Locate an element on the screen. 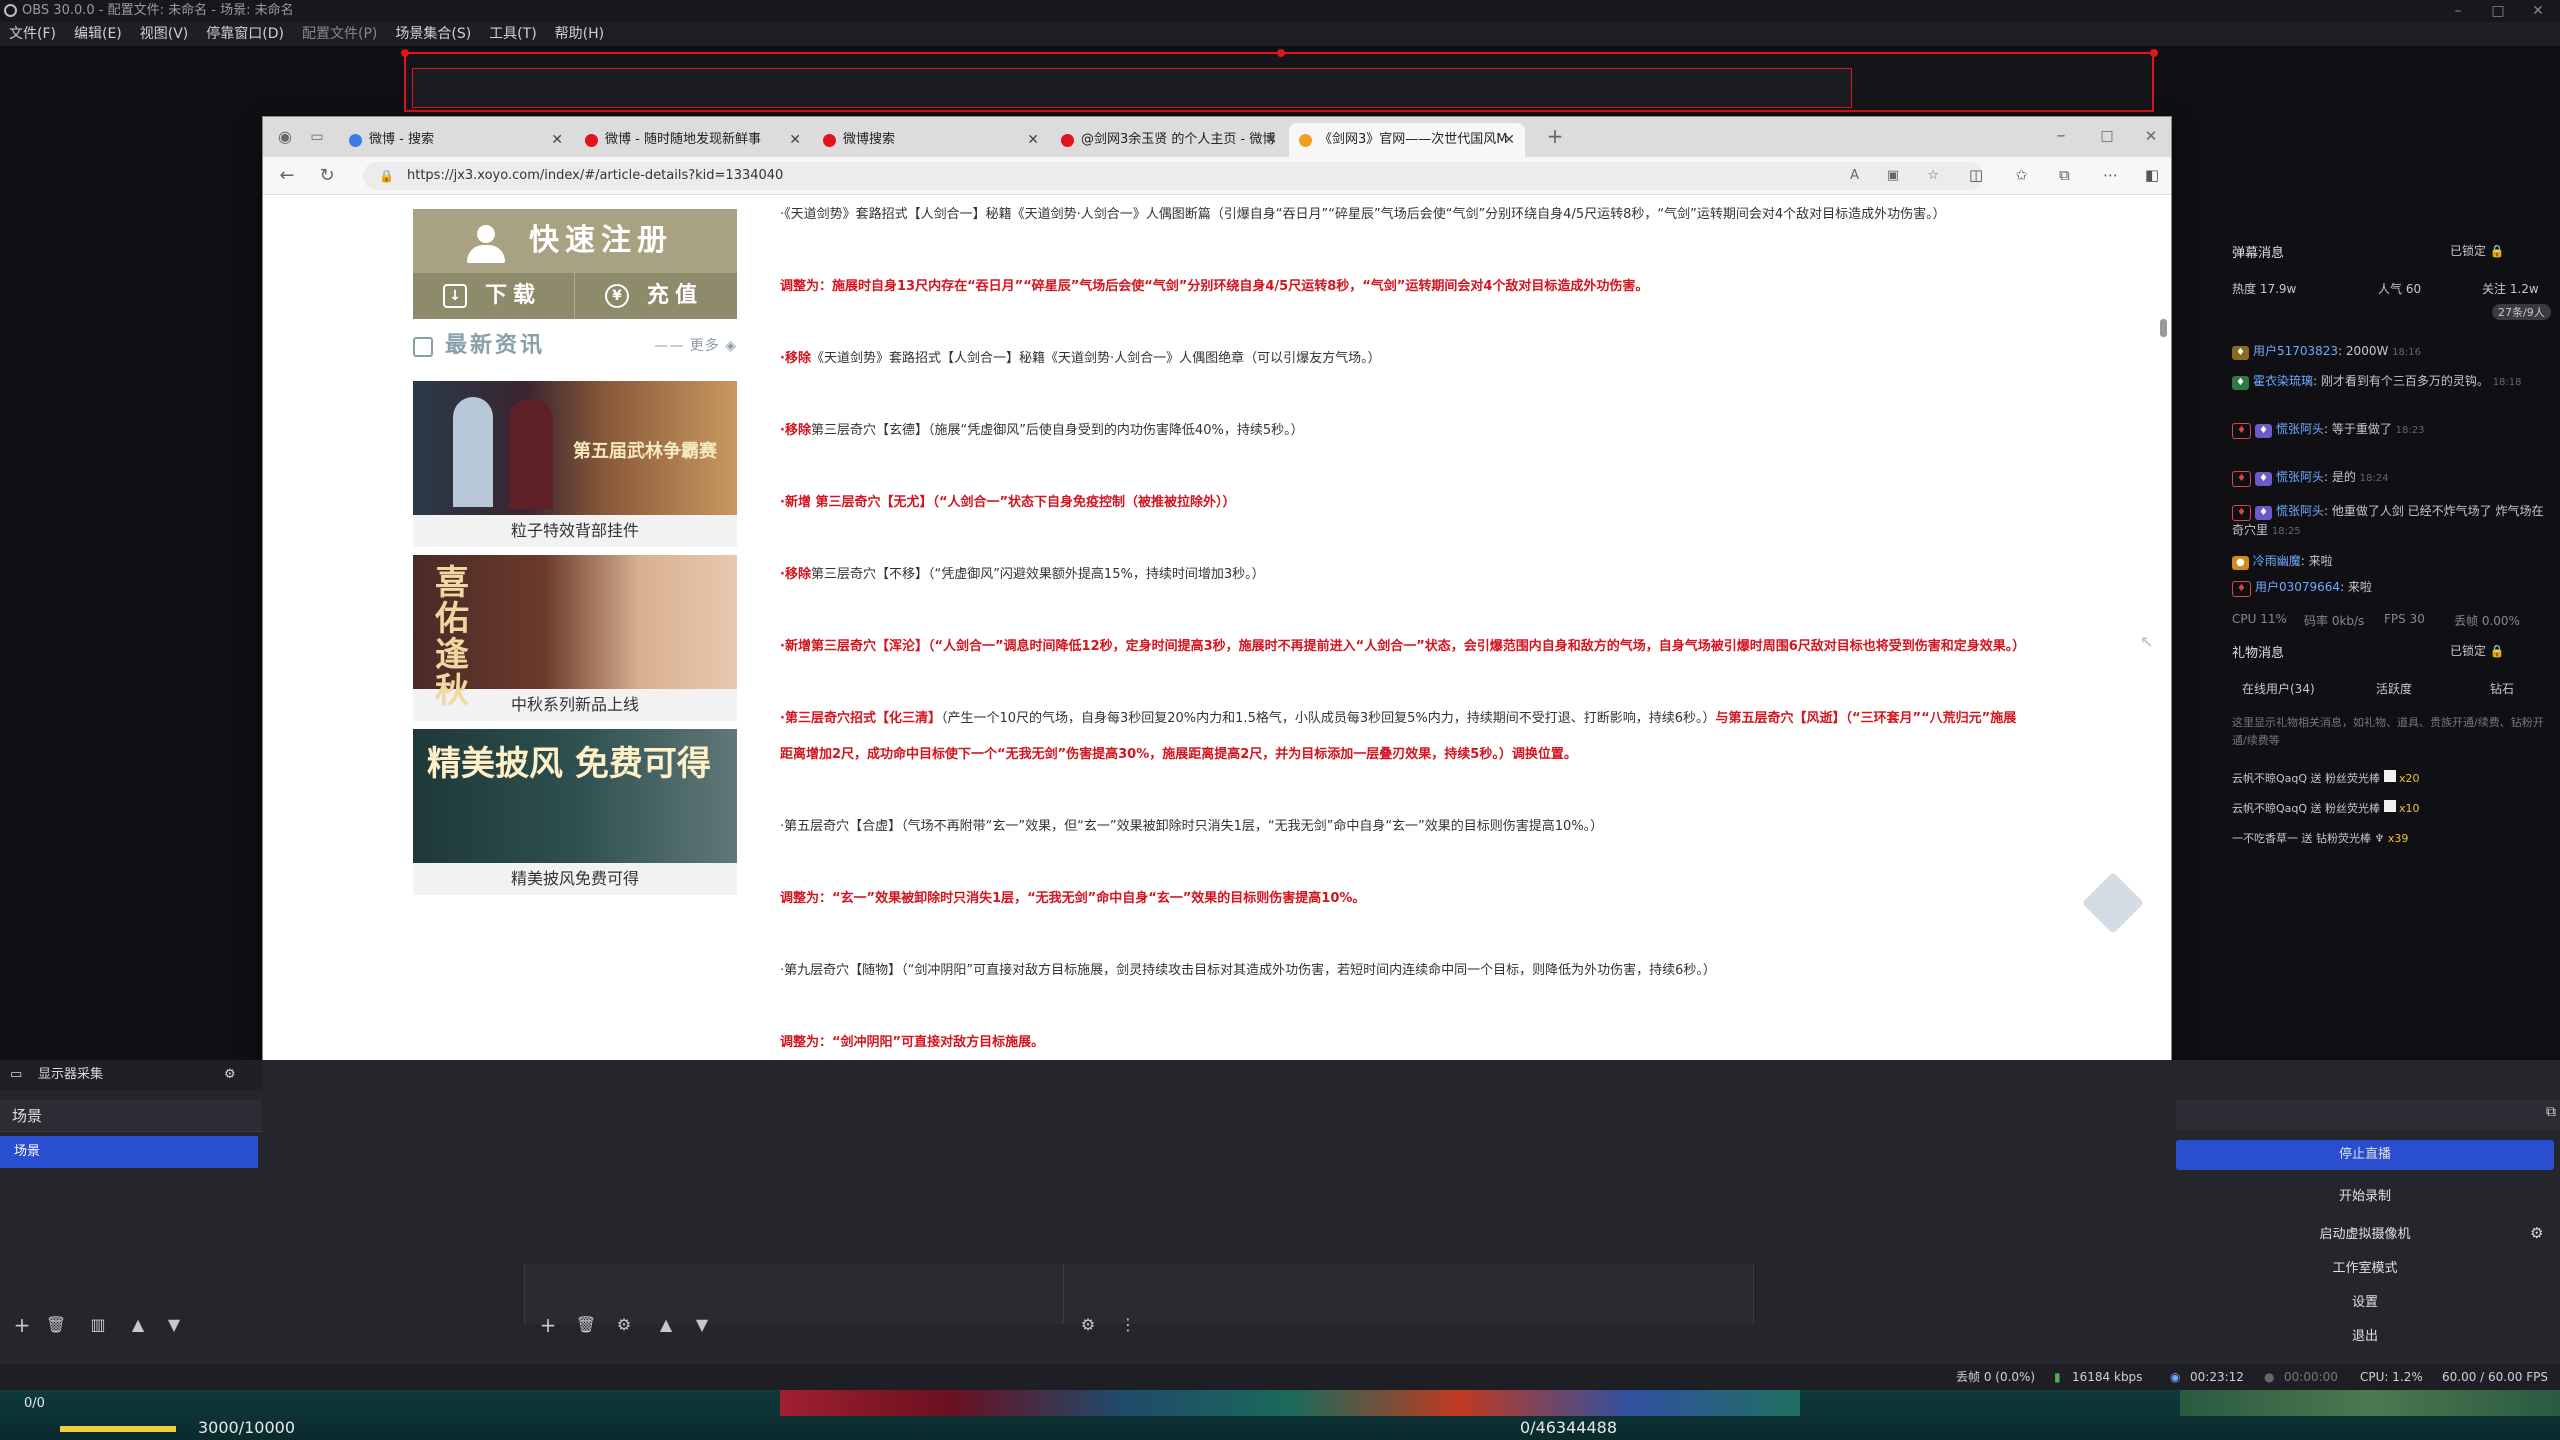 The width and height of the screenshot is (2560, 1440). chat-line: ♦ ♦ 慌张阿头: 是的 18:24 is located at coordinates (2310, 477).